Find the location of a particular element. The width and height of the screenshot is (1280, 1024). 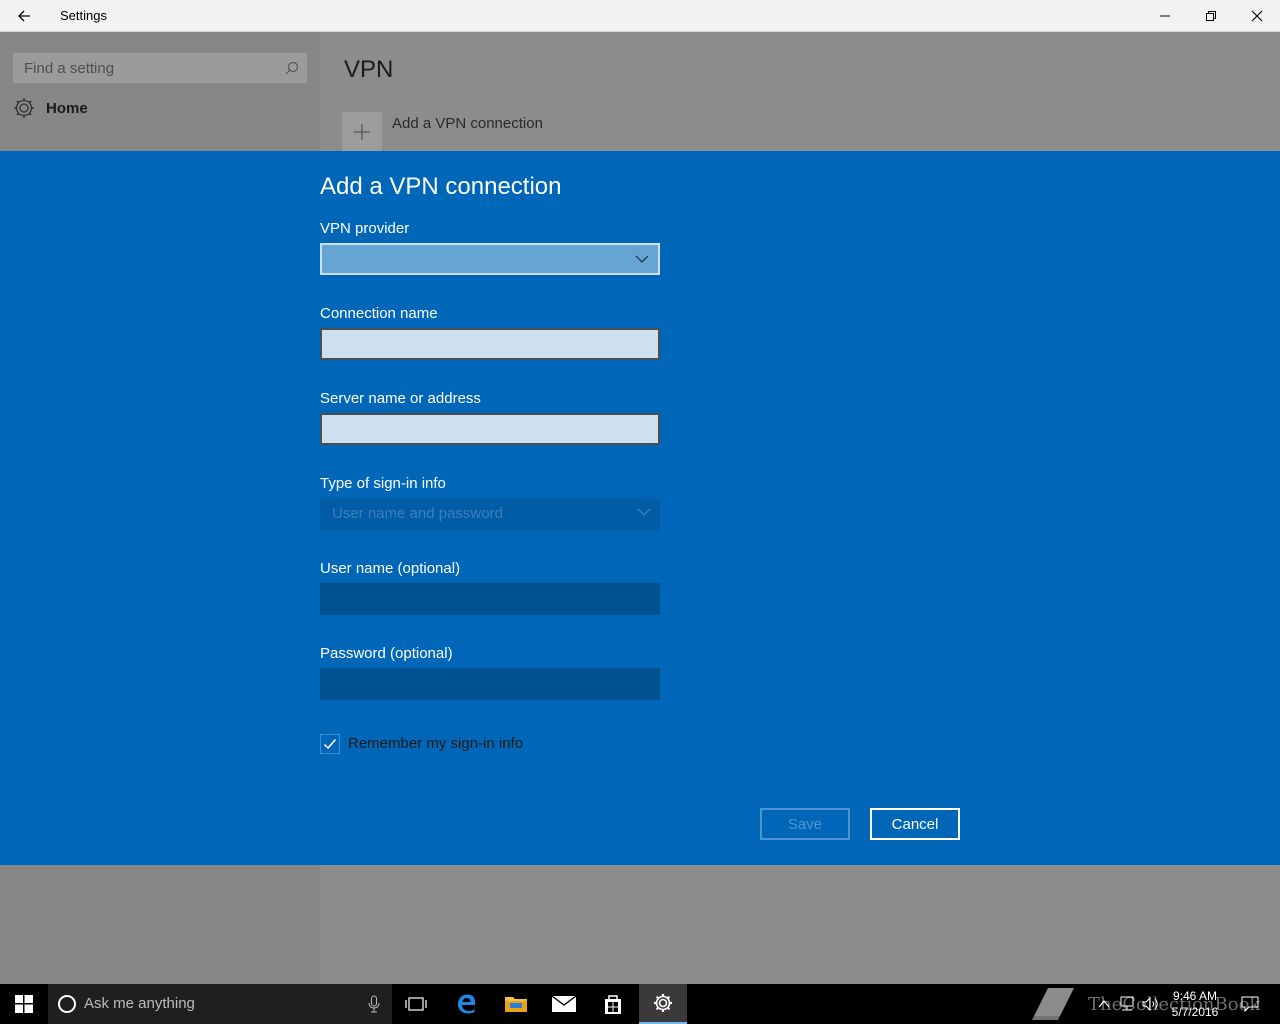

add-vpn-label: Add a VPN connection is located at coordinates (467, 123).